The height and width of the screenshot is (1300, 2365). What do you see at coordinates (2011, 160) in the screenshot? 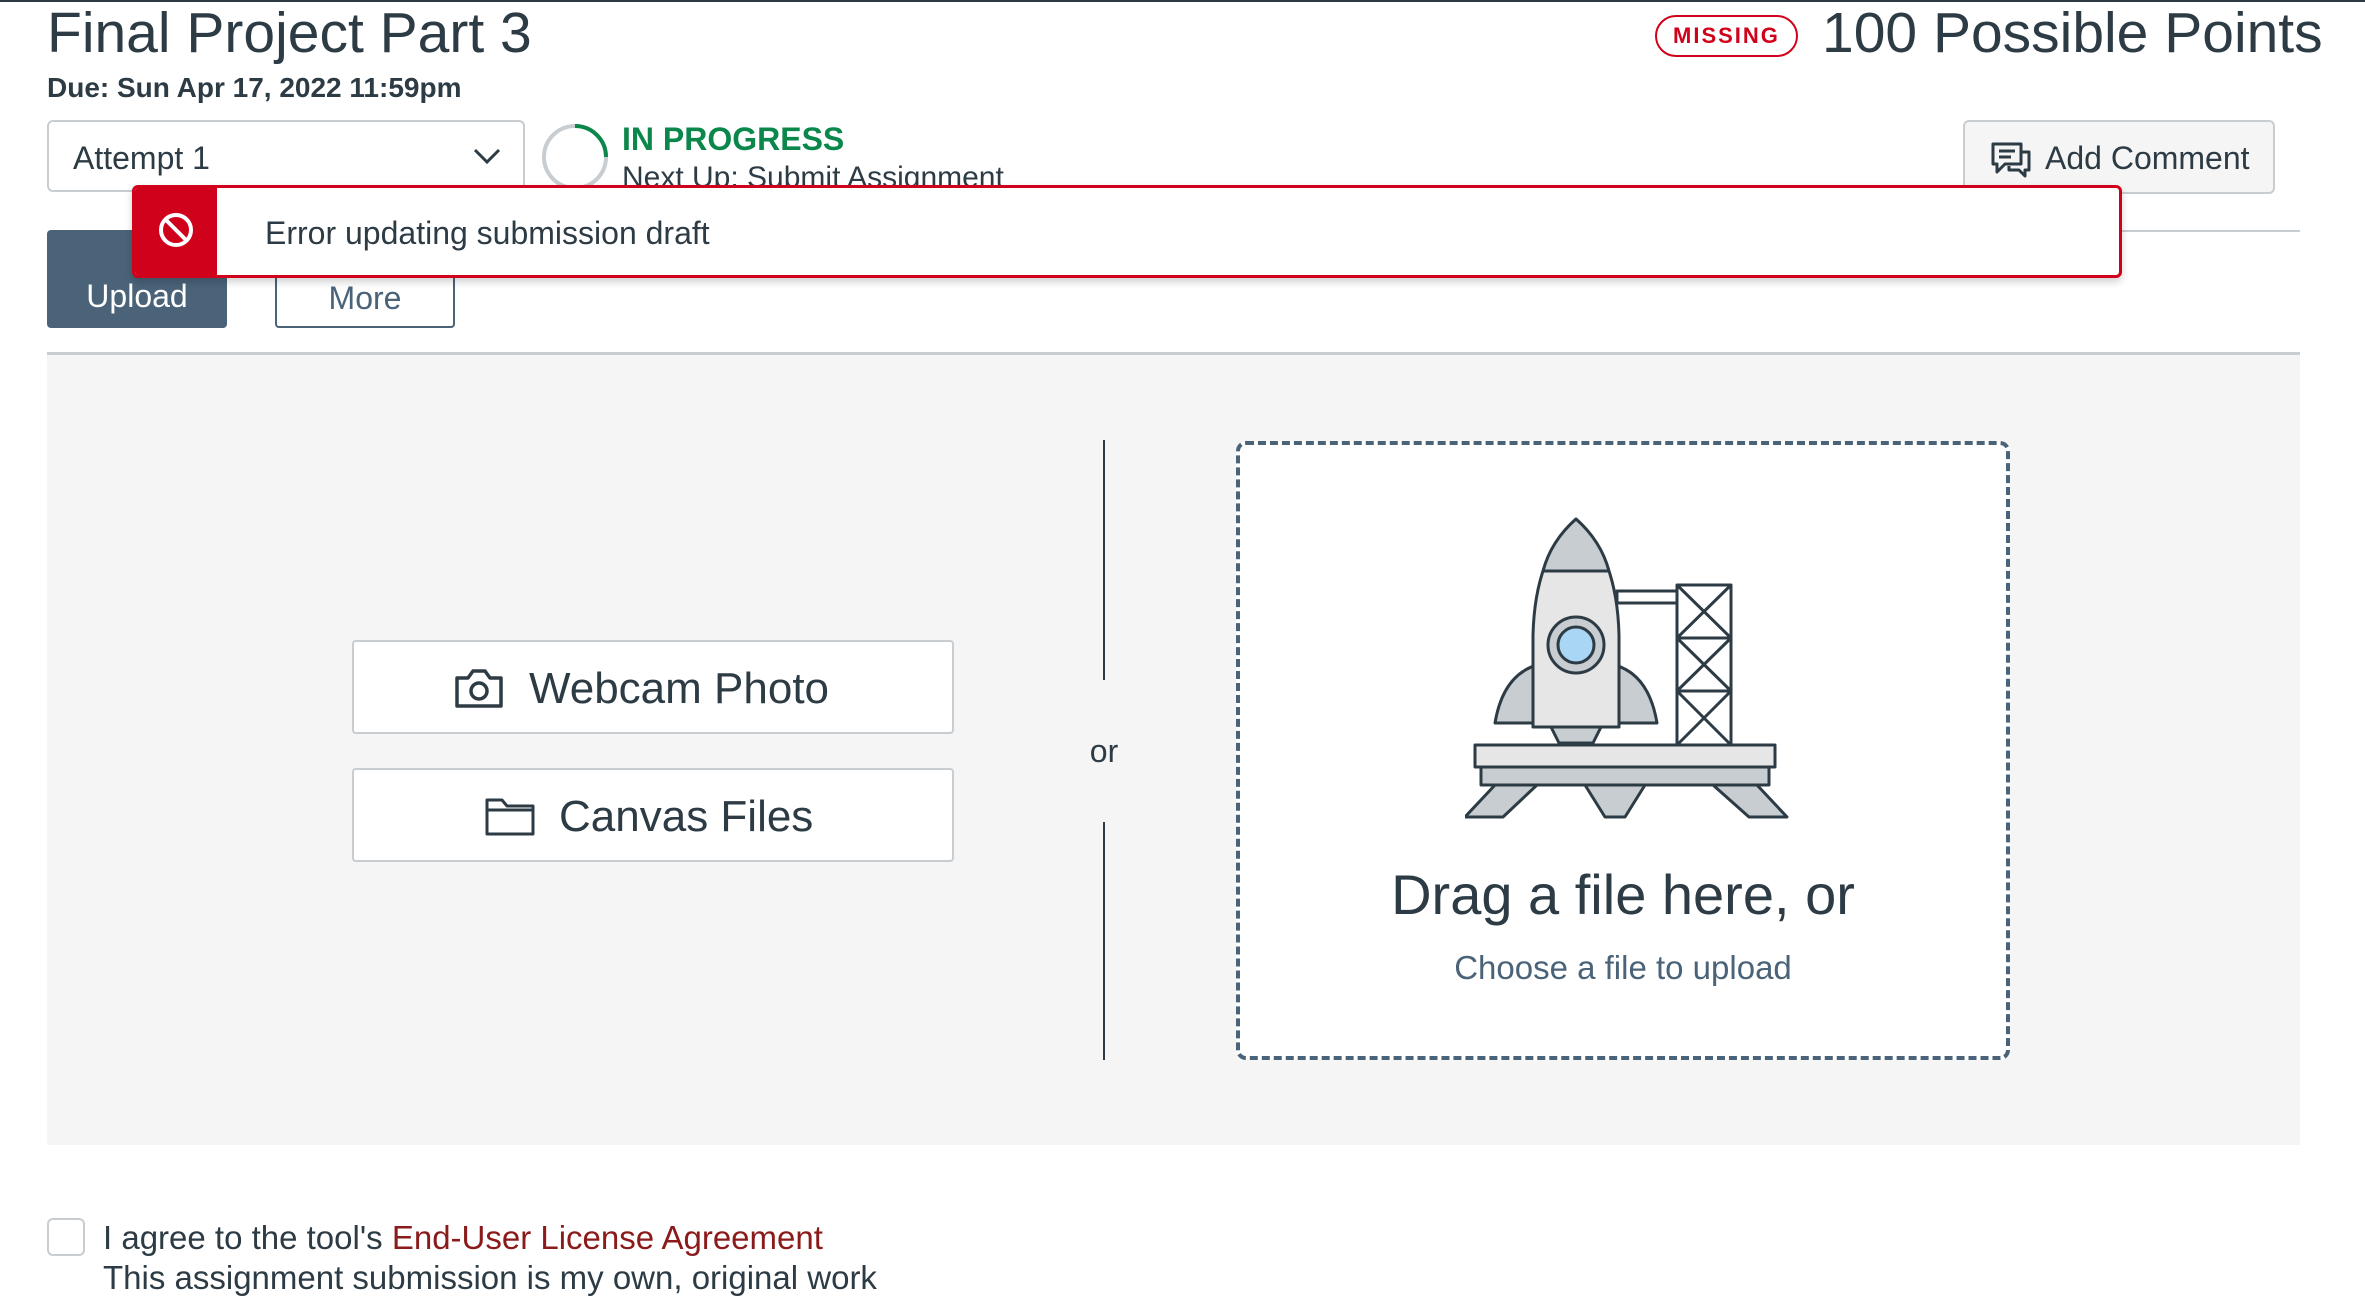
I see `comment-icon` at bounding box center [2011, 160].